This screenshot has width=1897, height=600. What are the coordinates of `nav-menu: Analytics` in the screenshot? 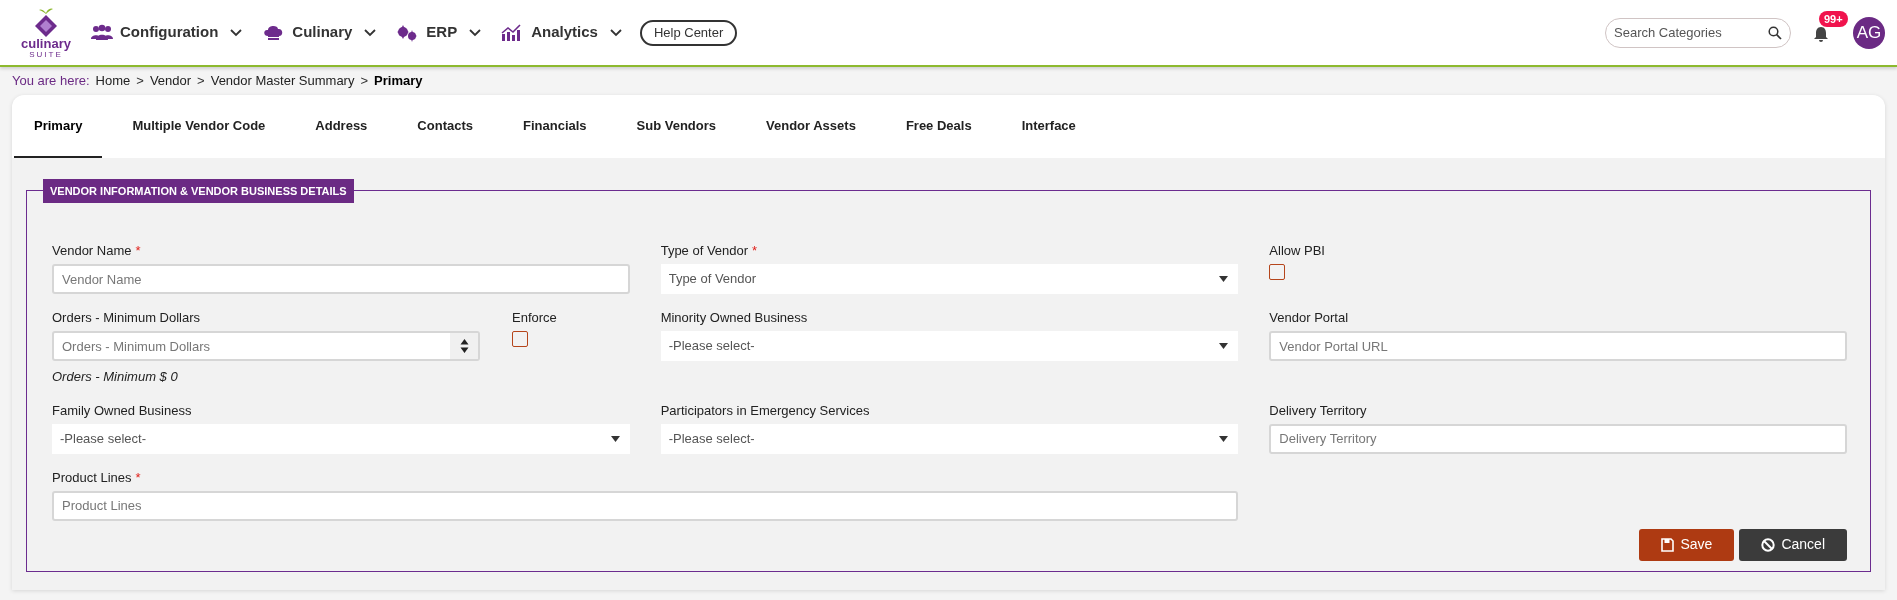 It's located at (561, 32).